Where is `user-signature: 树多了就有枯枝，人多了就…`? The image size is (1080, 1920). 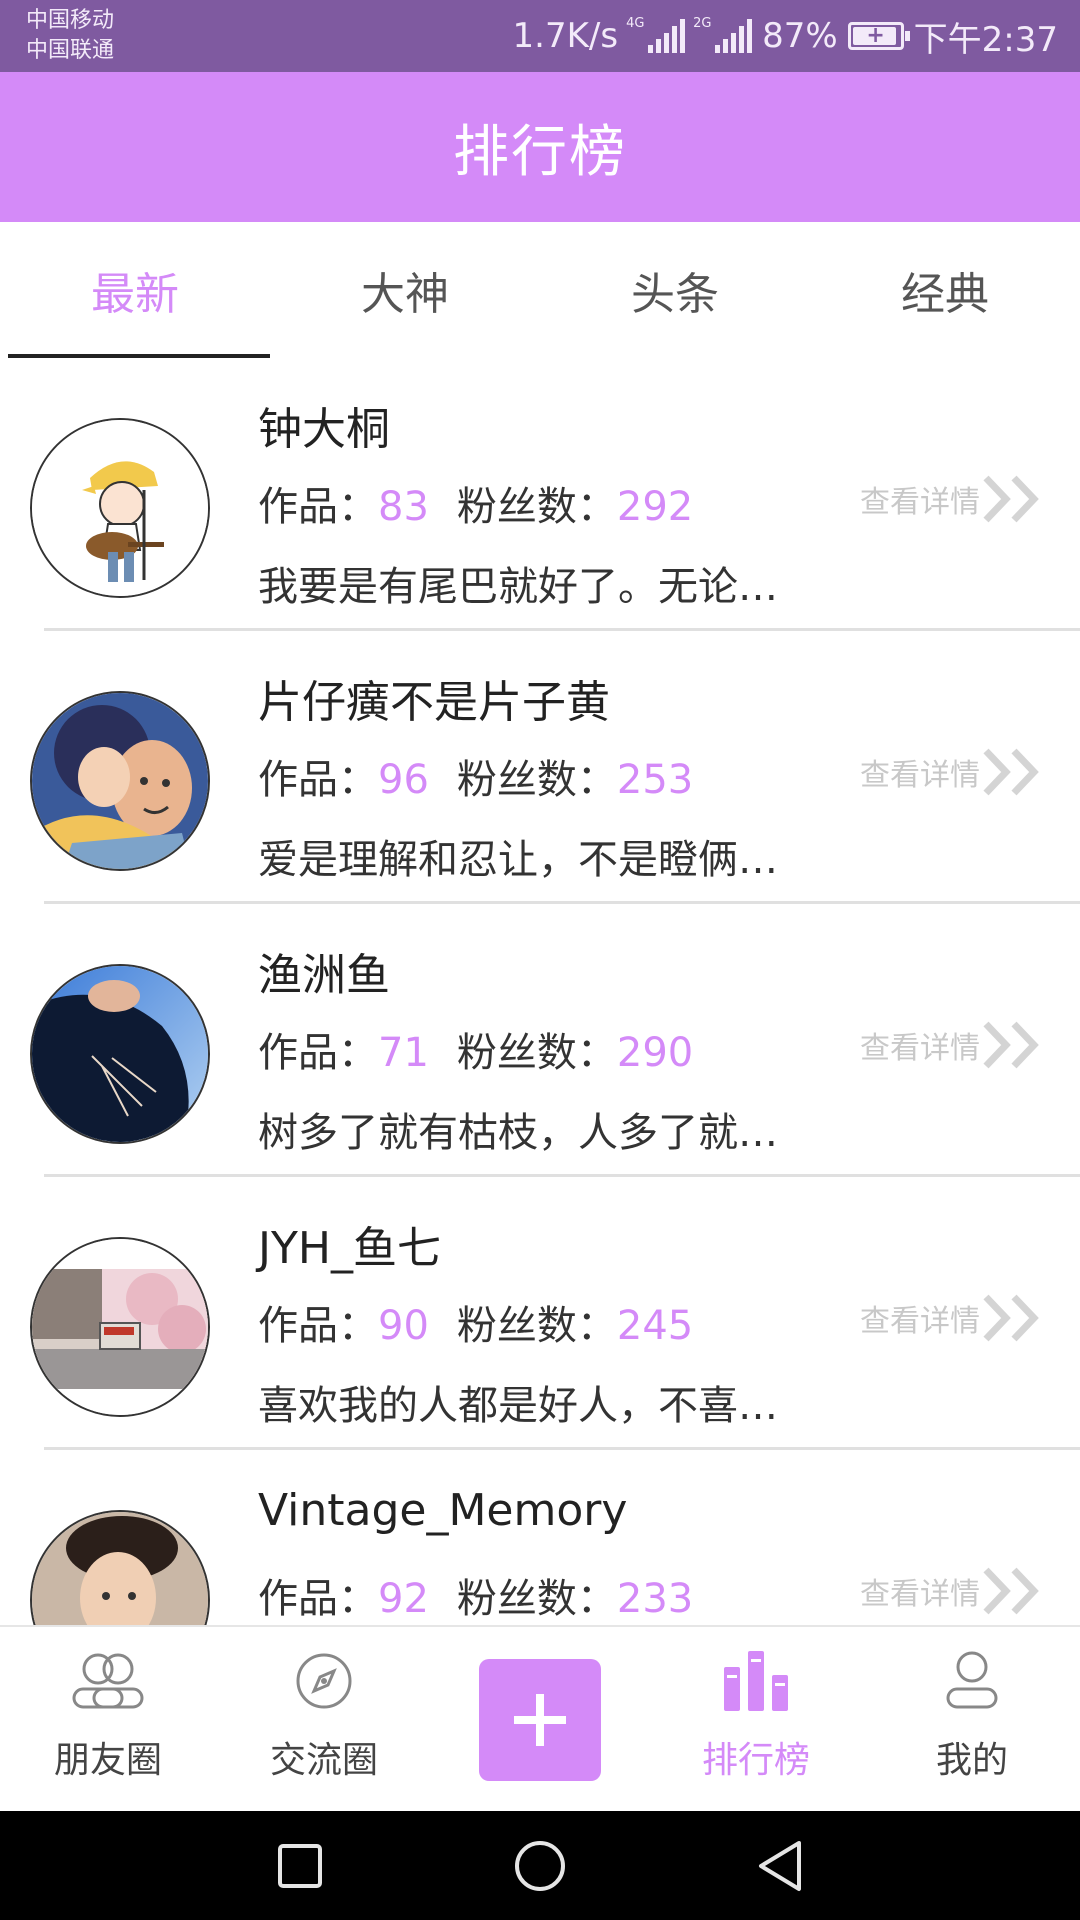
user-signature: 树多了就有枯枝，人多了就… is located at coordinates (518, 1133).